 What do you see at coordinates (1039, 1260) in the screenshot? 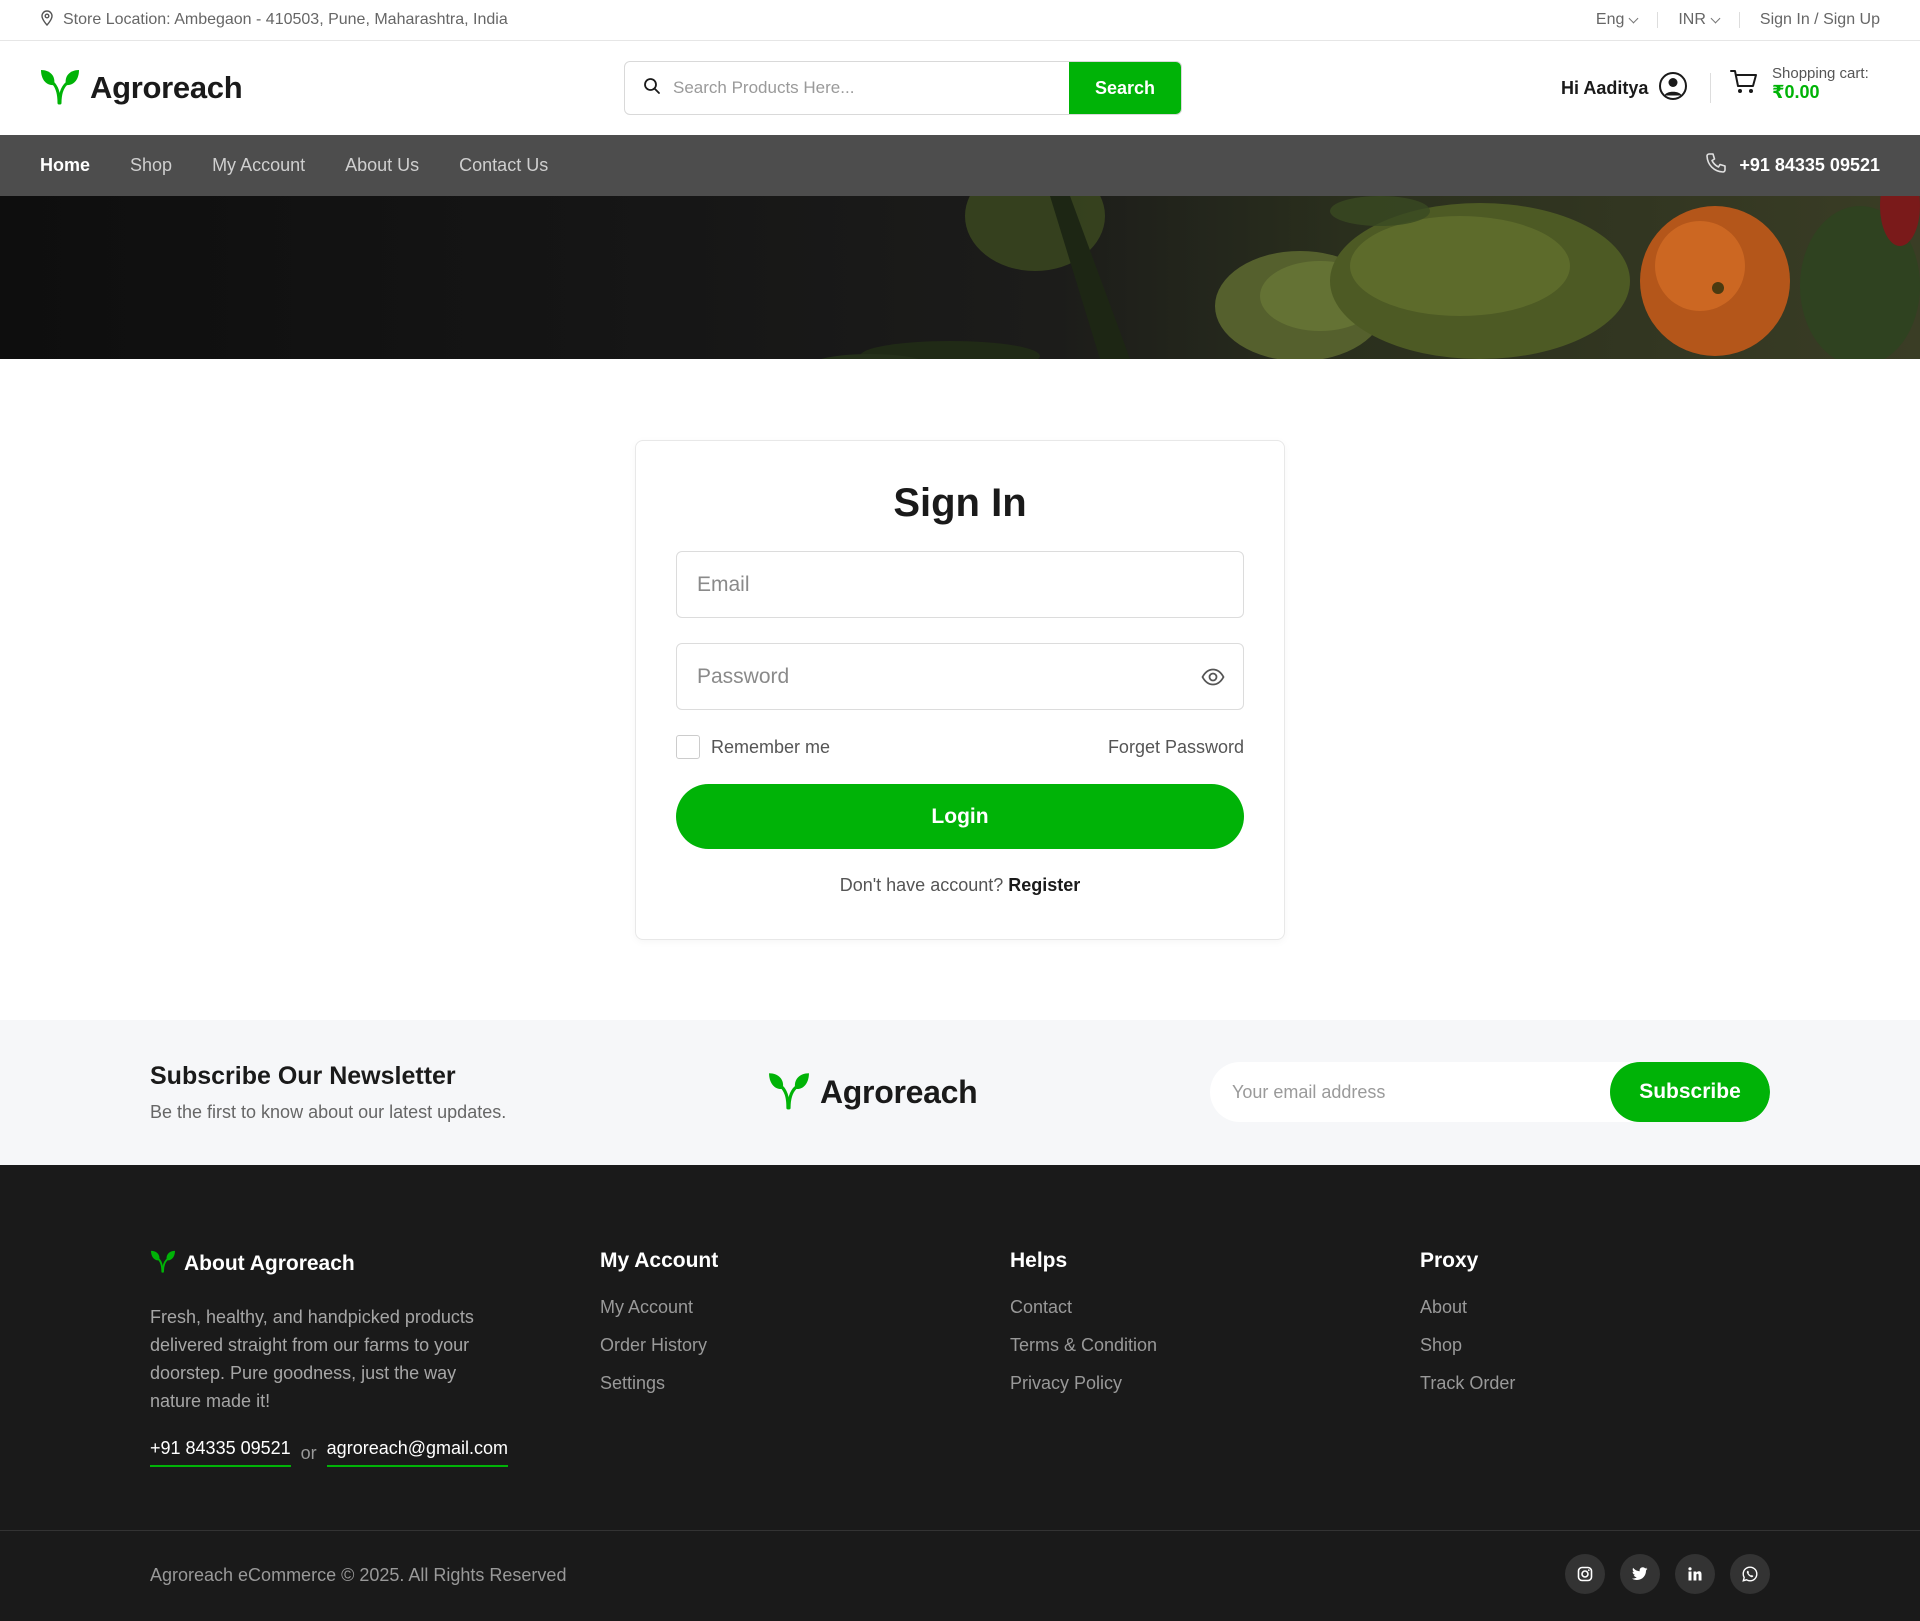
I see `footer-helps-title: Helps` at bounding box center [1039, 1260].